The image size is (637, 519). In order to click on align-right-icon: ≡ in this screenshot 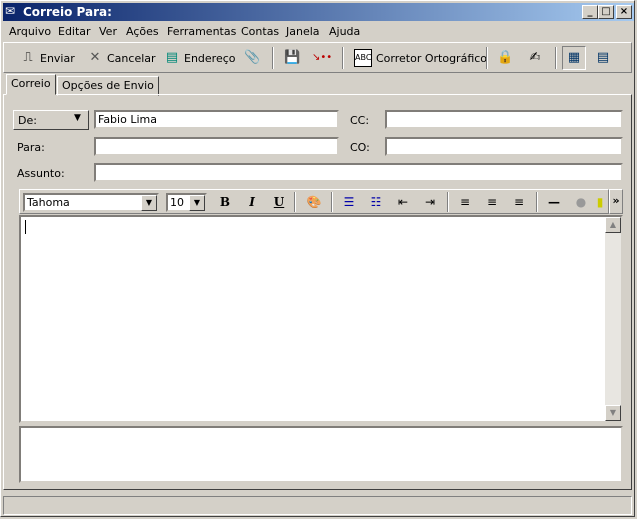, I will do `click(519, 202)`.